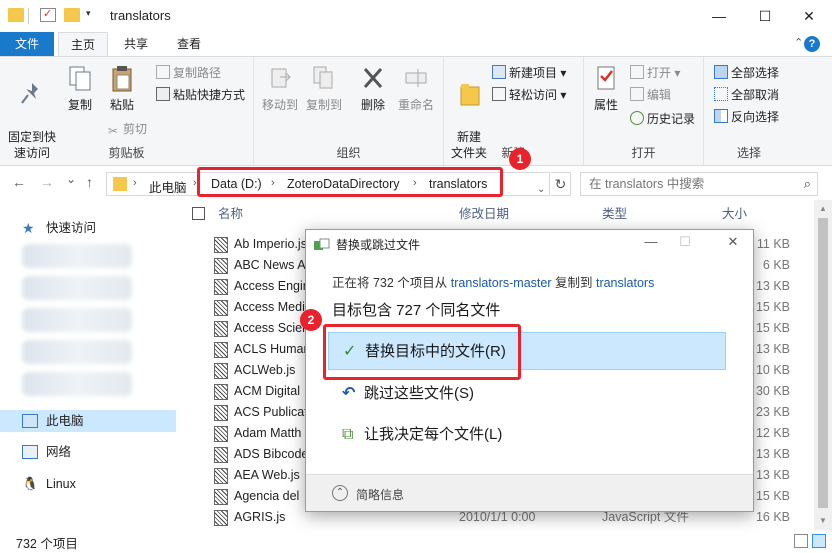 The width and height of the screenshot is (832, 553). I want to click on copy-button: 复制, so click(80, 88).